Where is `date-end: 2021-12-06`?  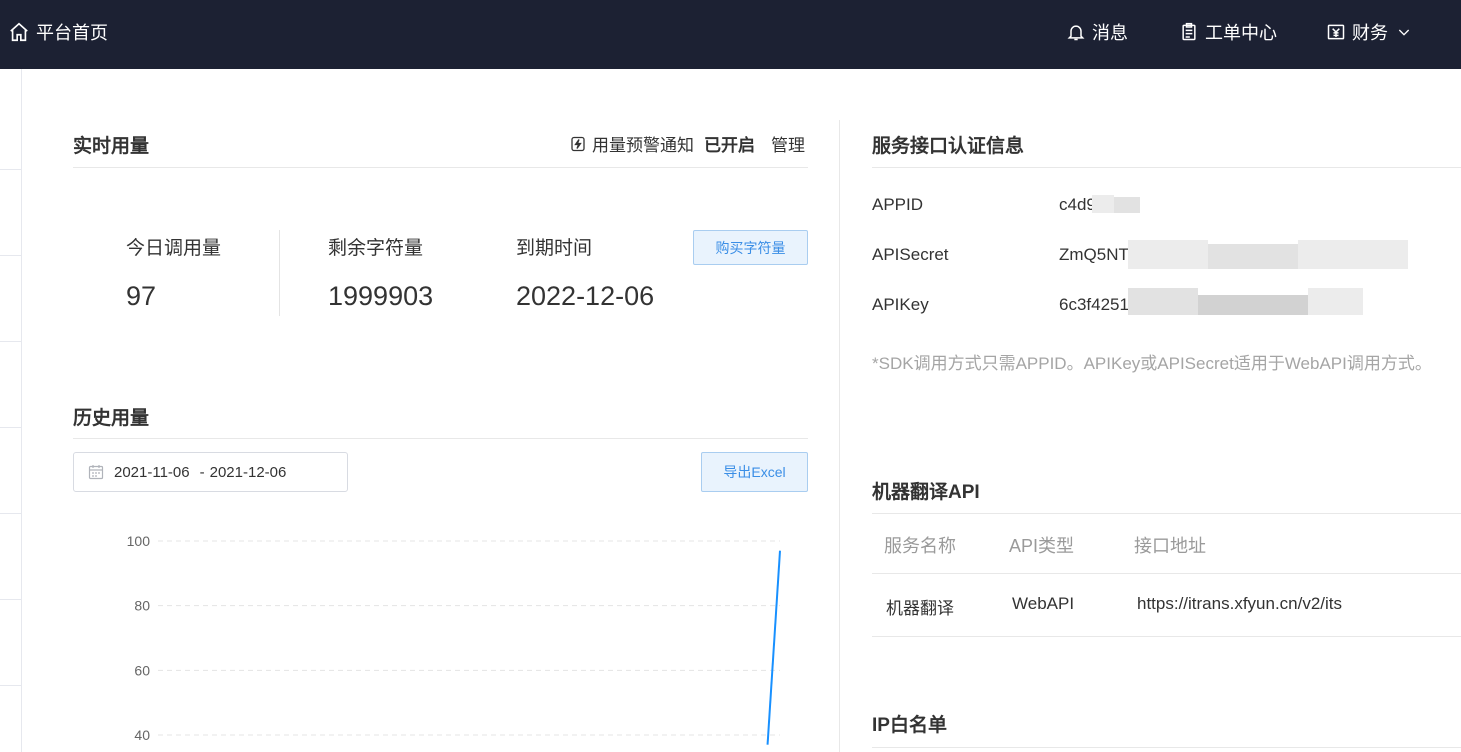 date-end: 2021-12-06 is located at coordinates (248, 472).